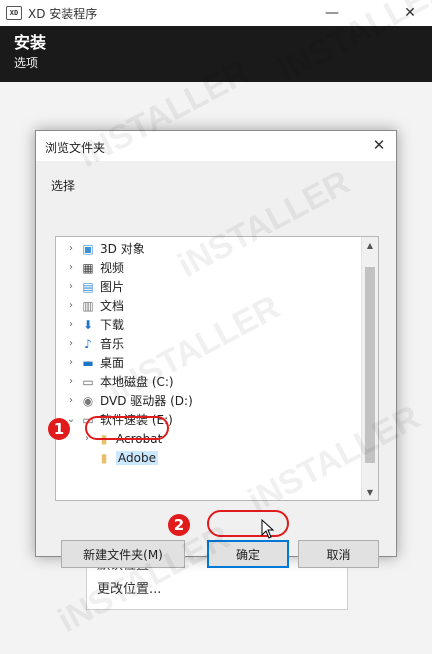 This screenshot has height=654, width=432. What do you see at coordinates (209, 248) in the screenshot?
I see `tree-item: › ▣ 3D 对象` at bounding box center [209, 248].